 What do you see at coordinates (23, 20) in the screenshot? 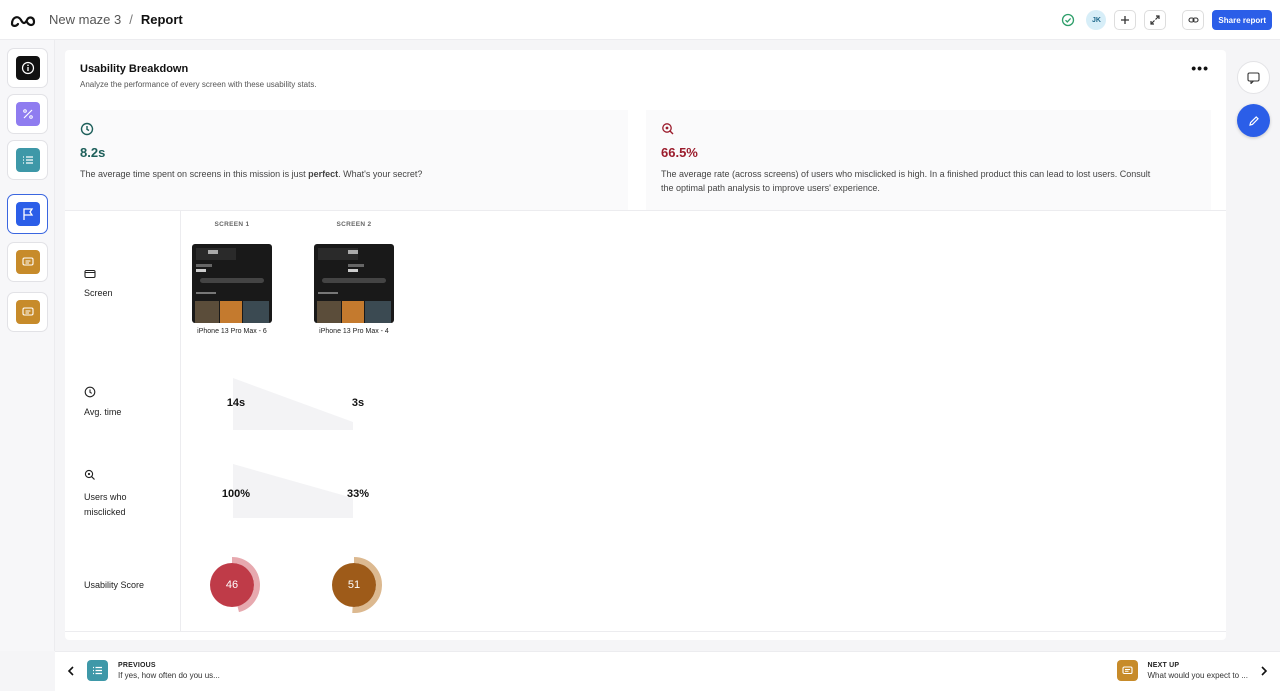
I see `maze-logo-icon` at bounding box center [23, 20].